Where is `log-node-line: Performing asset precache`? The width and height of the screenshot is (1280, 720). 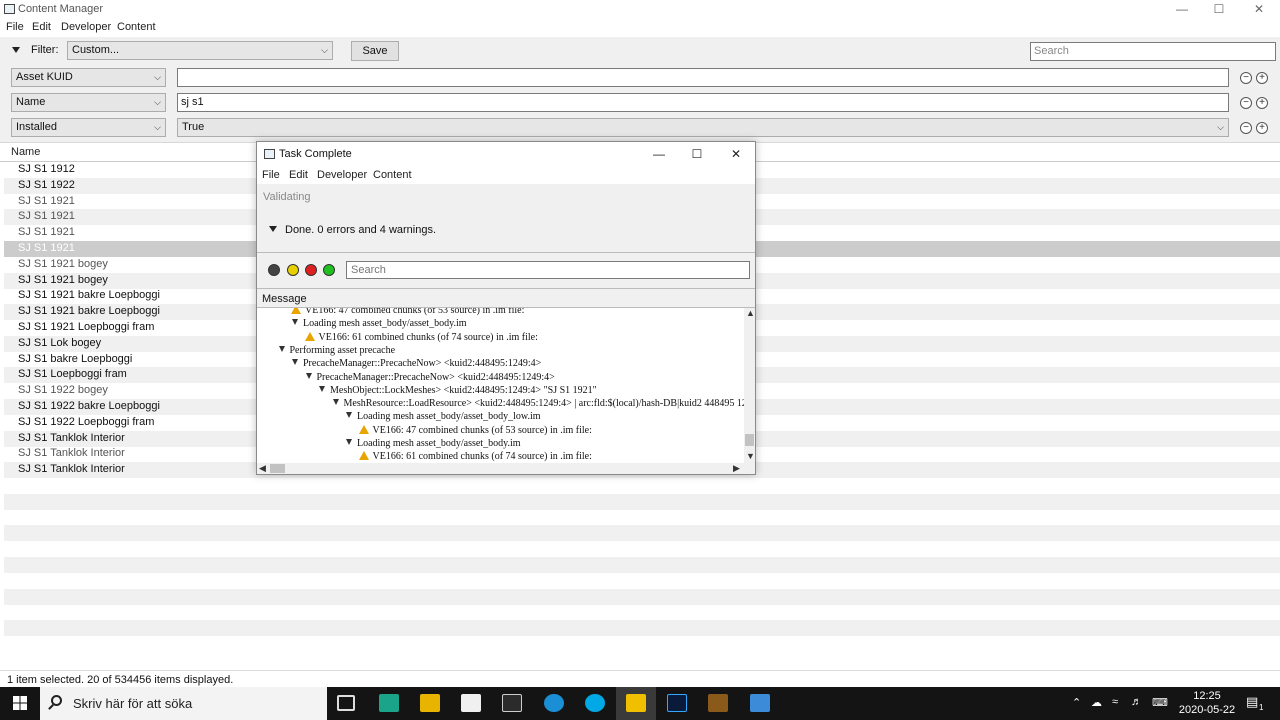
log-node-line: Performing asset precache is located at coordinates (336, 350).